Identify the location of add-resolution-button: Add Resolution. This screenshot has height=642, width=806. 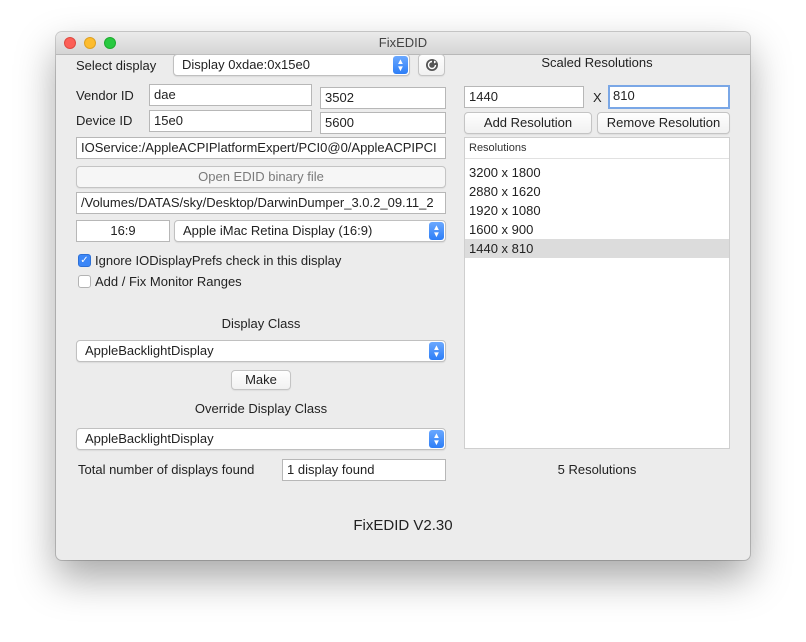
(528, 123).